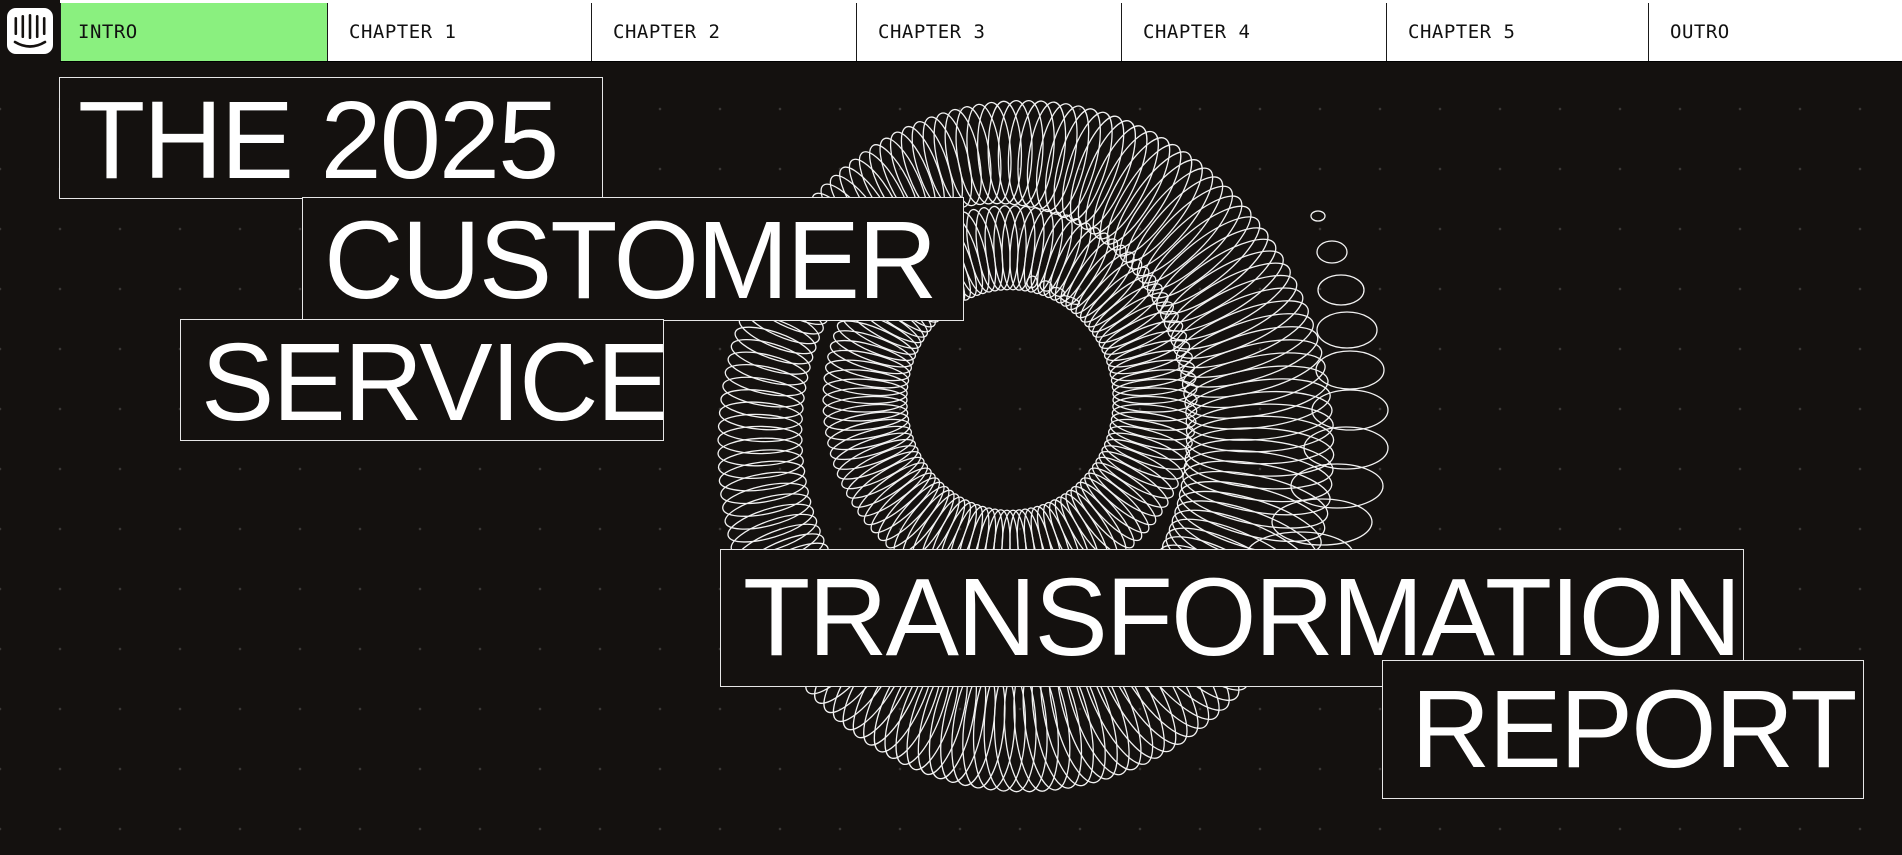 Image resolution: width=1902 pixels, height=855 pixels. I want to click on title-line-customer: CUSTOMER, so click(633, 259).